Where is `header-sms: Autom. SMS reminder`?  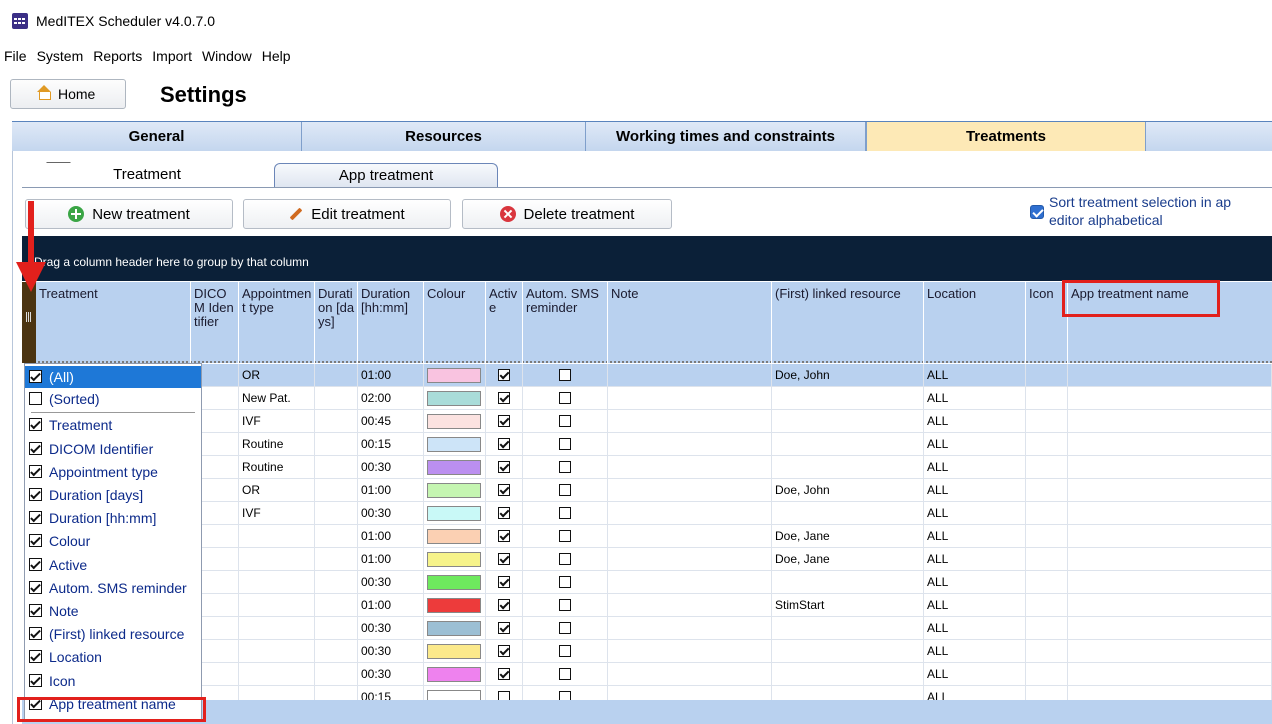 header-sms: Autom. SMS reminder is located at coordinates (565, 322).